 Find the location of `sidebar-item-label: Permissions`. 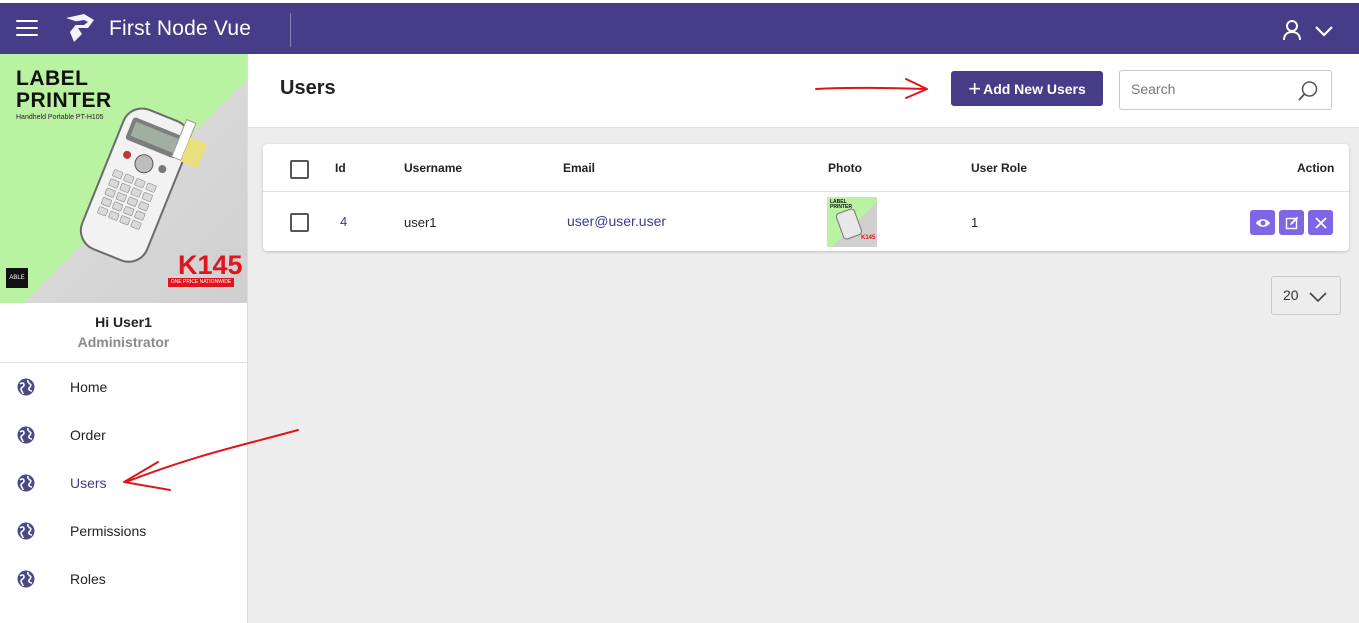

sidebar-item-label: Permissions is located at coordinates (108, 531).